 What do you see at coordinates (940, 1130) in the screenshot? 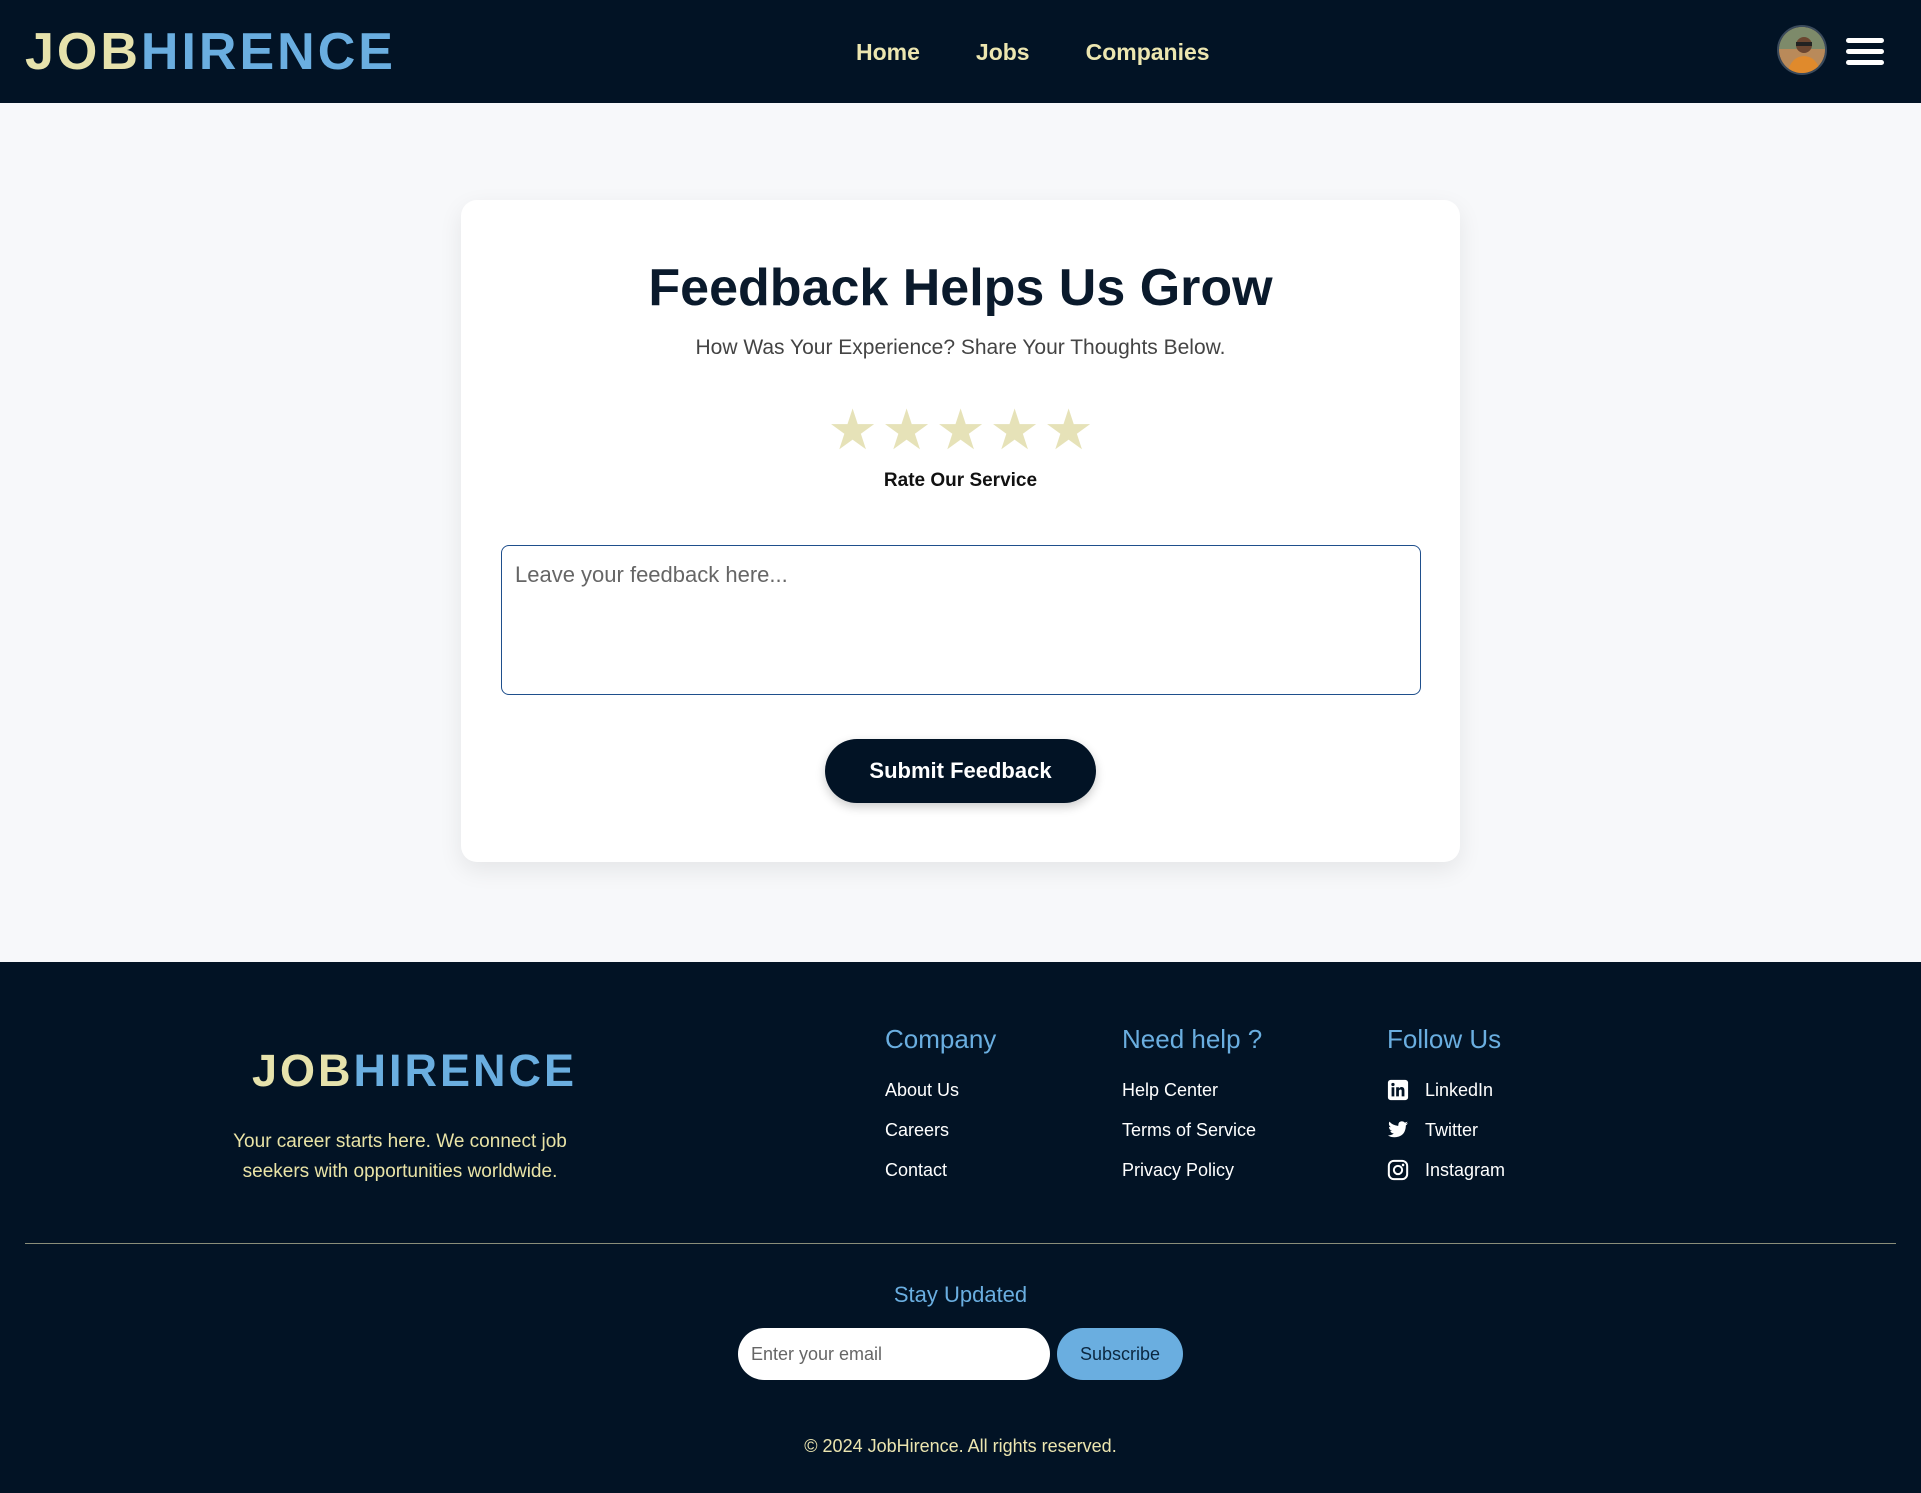
I see `footer-link-careers: Careers` at bounding box center [940, 1130].